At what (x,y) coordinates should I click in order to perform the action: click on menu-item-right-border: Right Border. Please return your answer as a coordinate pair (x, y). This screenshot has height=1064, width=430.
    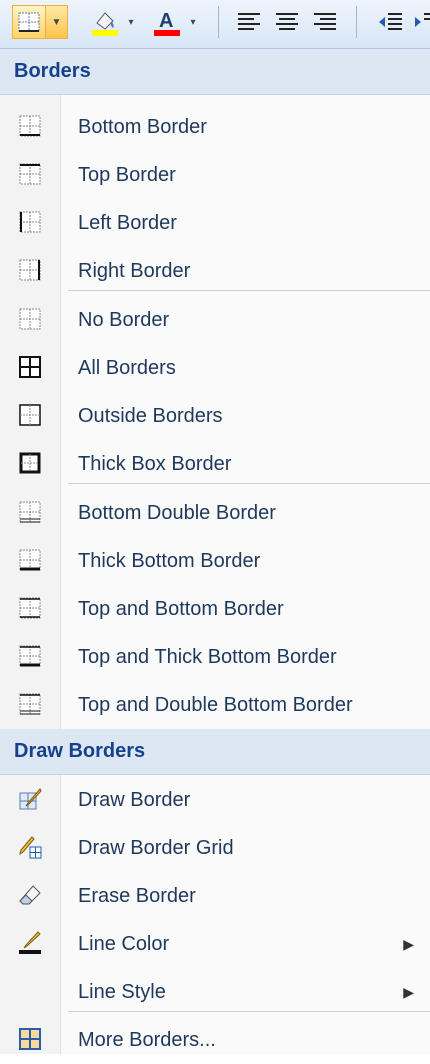
    Looking at the image, I should click on (215, 271).